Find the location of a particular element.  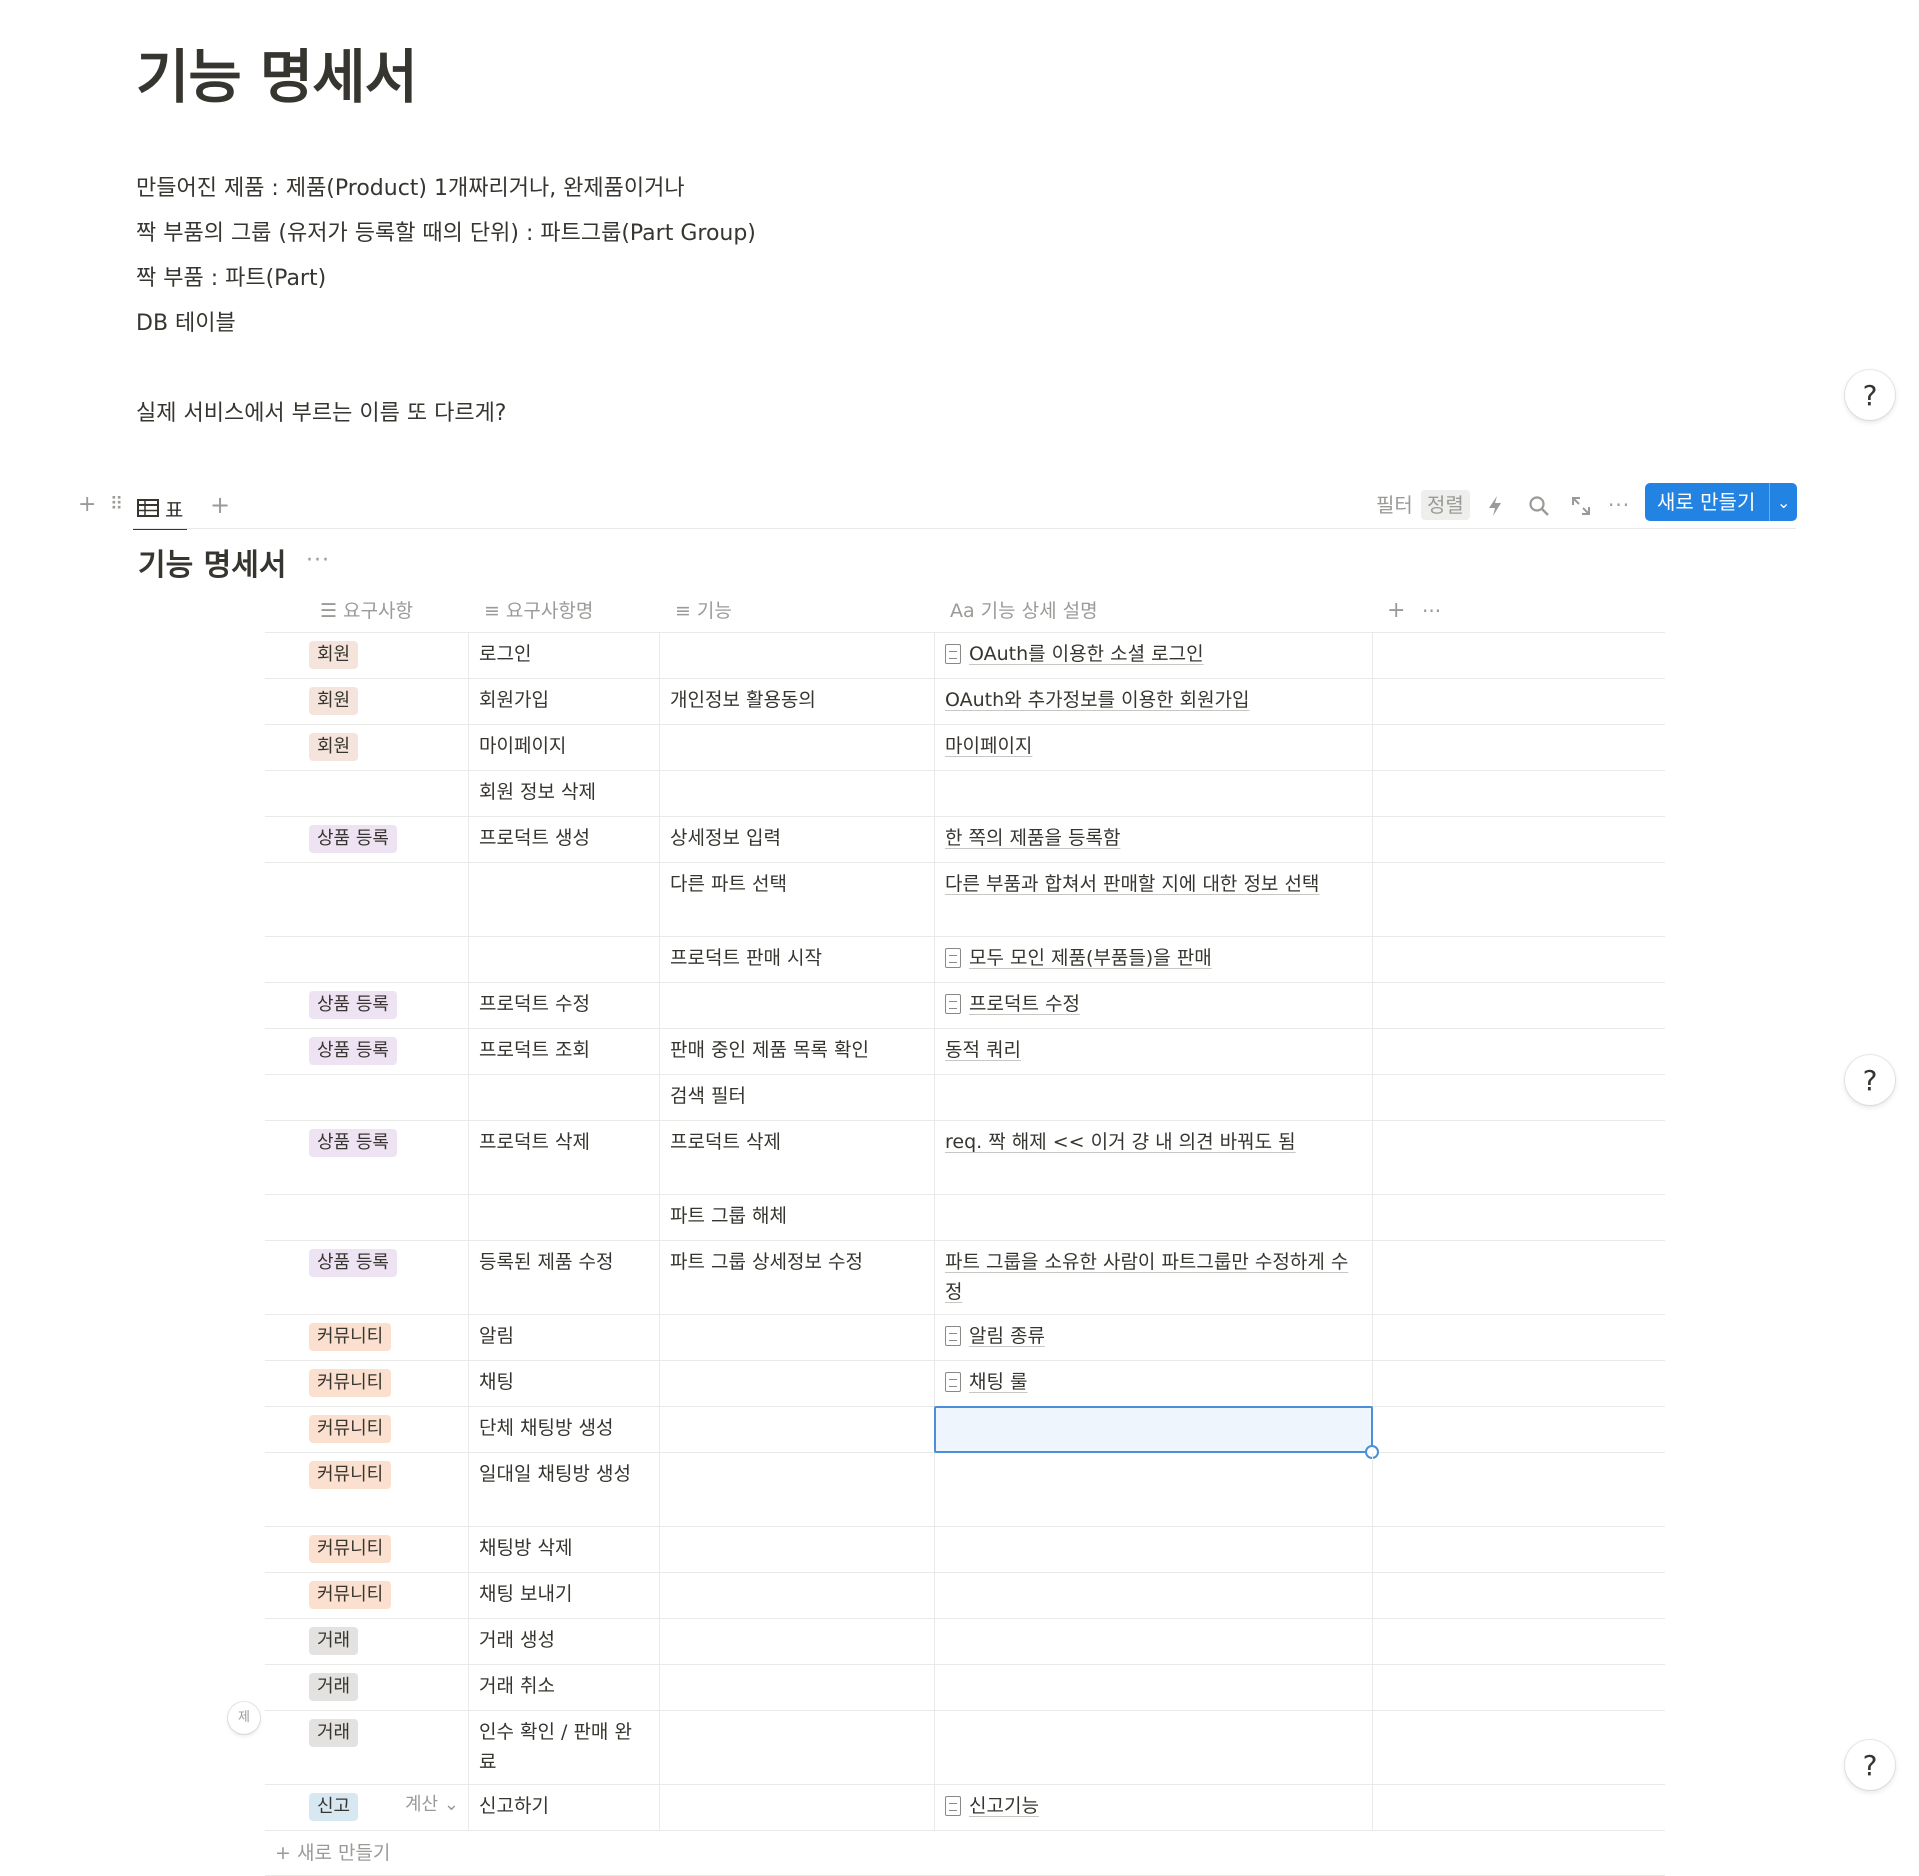

feature-cell: 판매 중인 제품 목록 확인 is located at coordinates (797, 1051).